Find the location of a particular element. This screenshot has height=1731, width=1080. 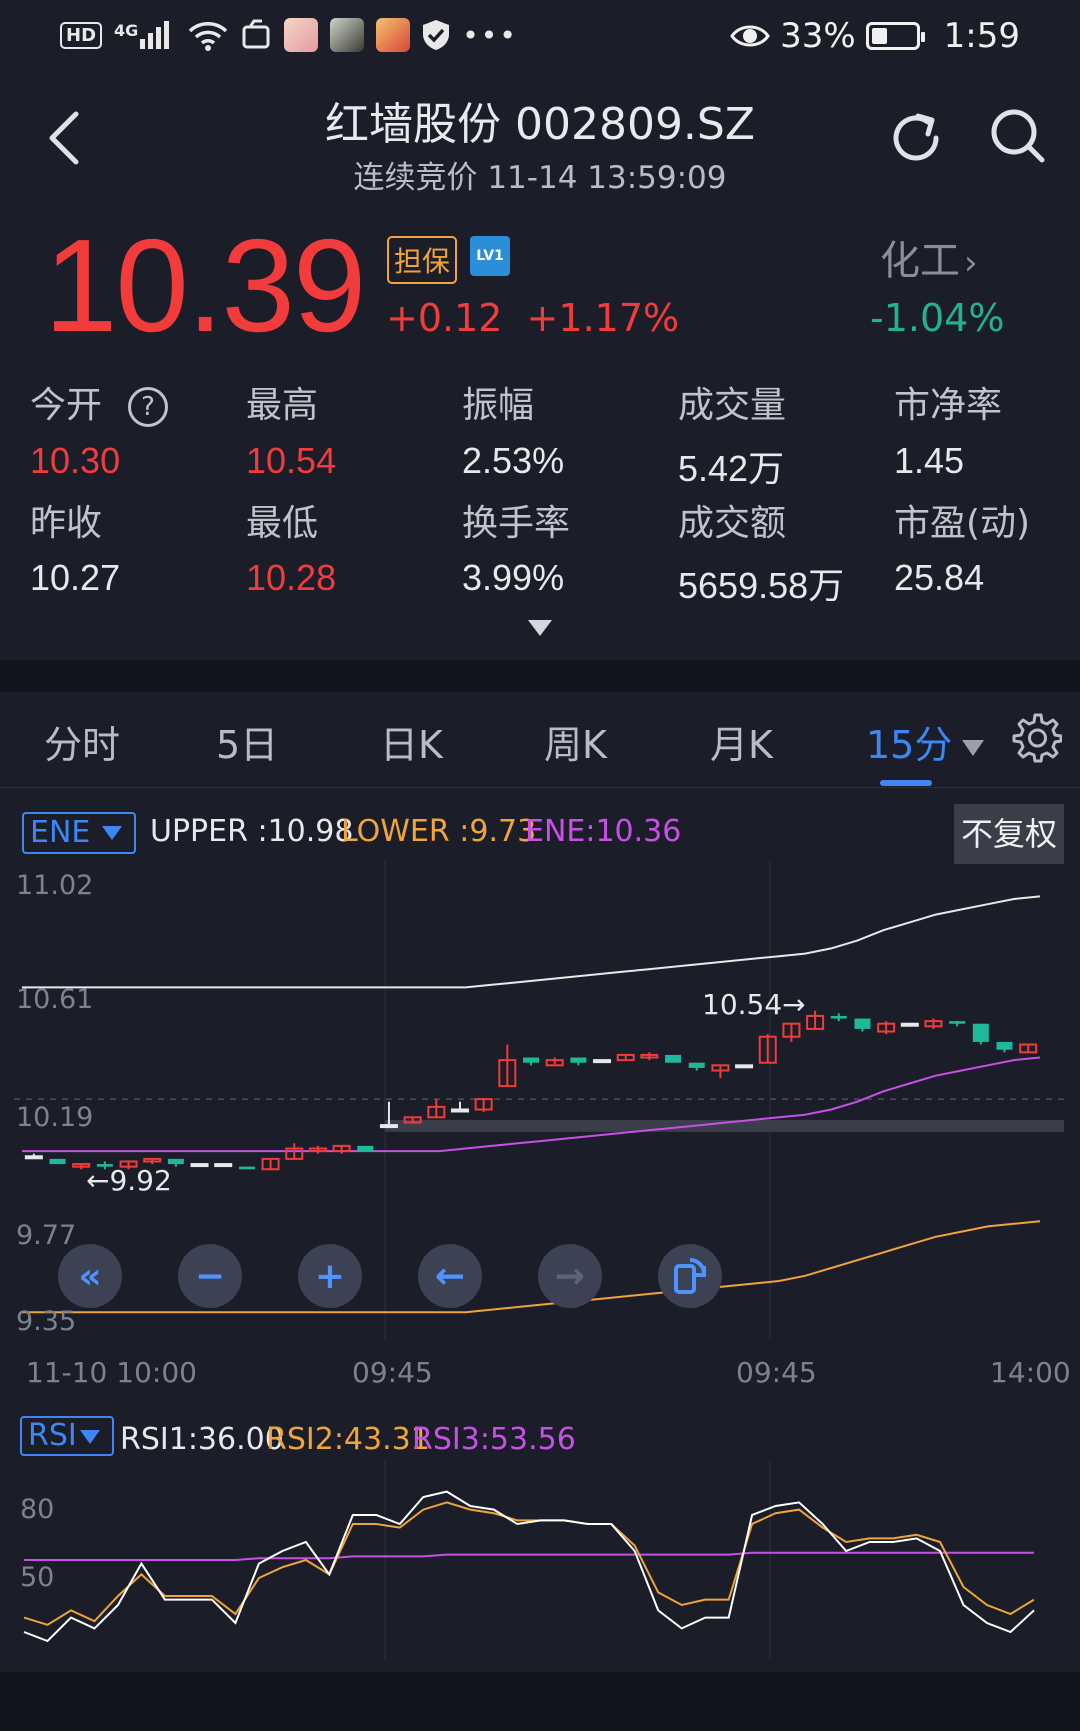

stat-value-volume: 5.42万 is located at coordinates (731, 468).